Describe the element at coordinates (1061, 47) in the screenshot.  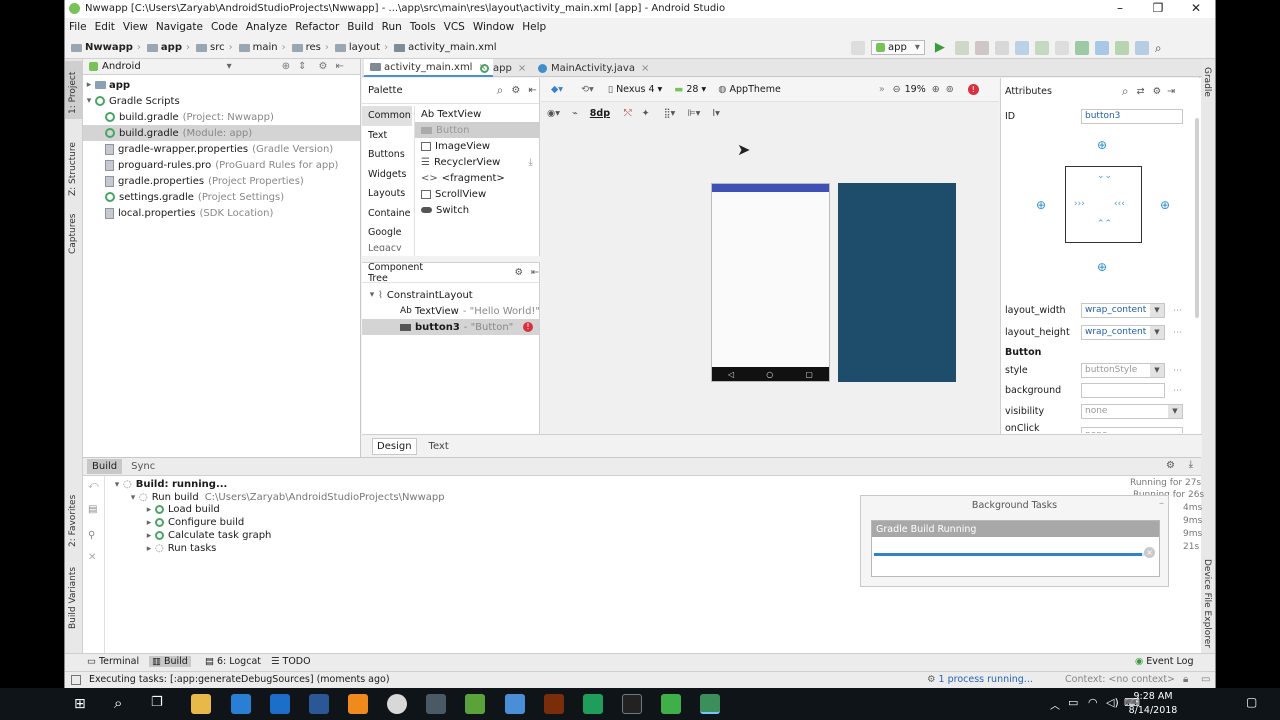
I see `stop-icon` at that location.